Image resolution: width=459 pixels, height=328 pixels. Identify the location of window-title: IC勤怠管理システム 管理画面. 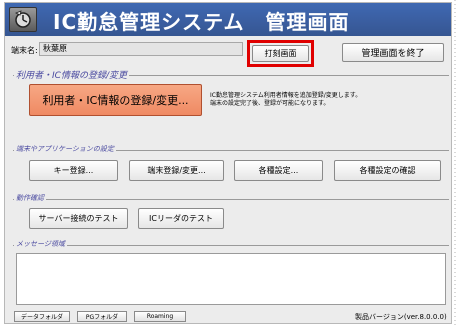
(201, 22).